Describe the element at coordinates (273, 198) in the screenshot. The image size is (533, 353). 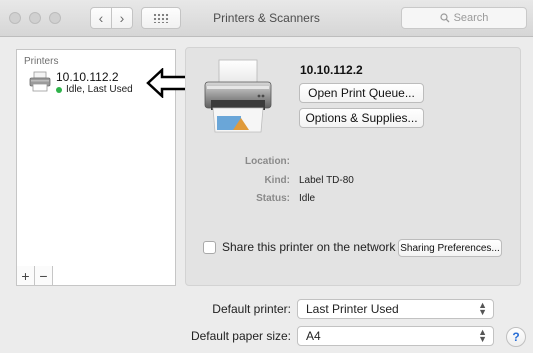
I see `status-label: Status:` at that location.